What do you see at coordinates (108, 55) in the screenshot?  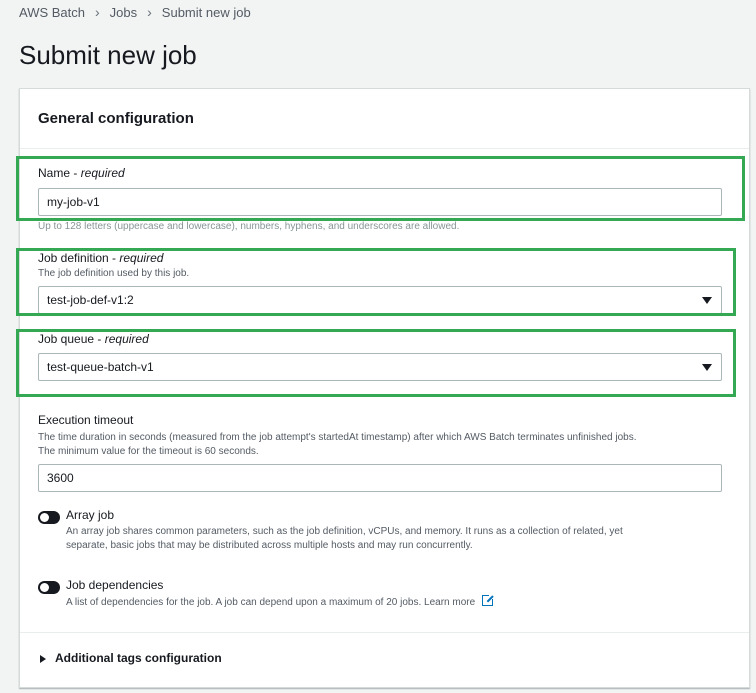 I see `page-title: Submit new job` at bounding box center [108, 55].